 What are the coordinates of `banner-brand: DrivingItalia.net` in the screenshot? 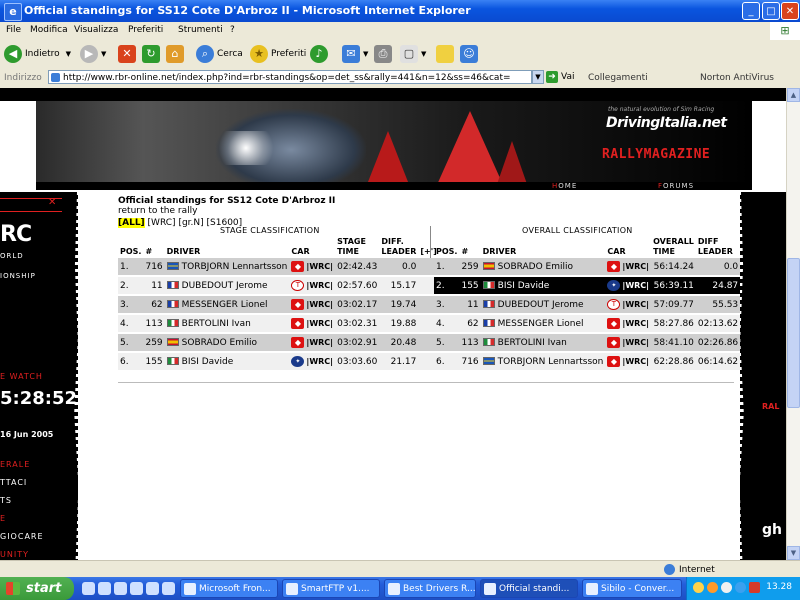 It's located at (666, 123).